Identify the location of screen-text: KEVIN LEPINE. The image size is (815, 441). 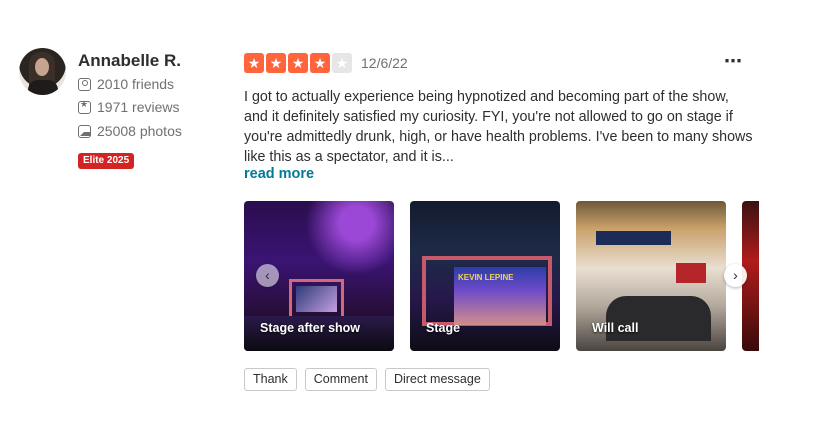
(486, 277).